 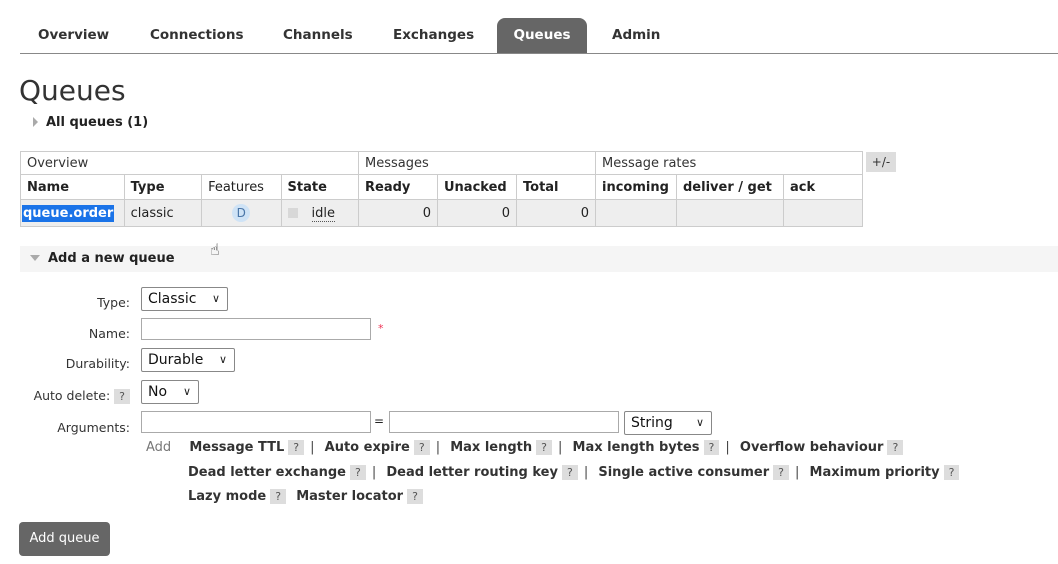 What do you see at coordinates (381, 328) in the screenshot?
I see `required-marker: *` at bounding box center [381, 328].